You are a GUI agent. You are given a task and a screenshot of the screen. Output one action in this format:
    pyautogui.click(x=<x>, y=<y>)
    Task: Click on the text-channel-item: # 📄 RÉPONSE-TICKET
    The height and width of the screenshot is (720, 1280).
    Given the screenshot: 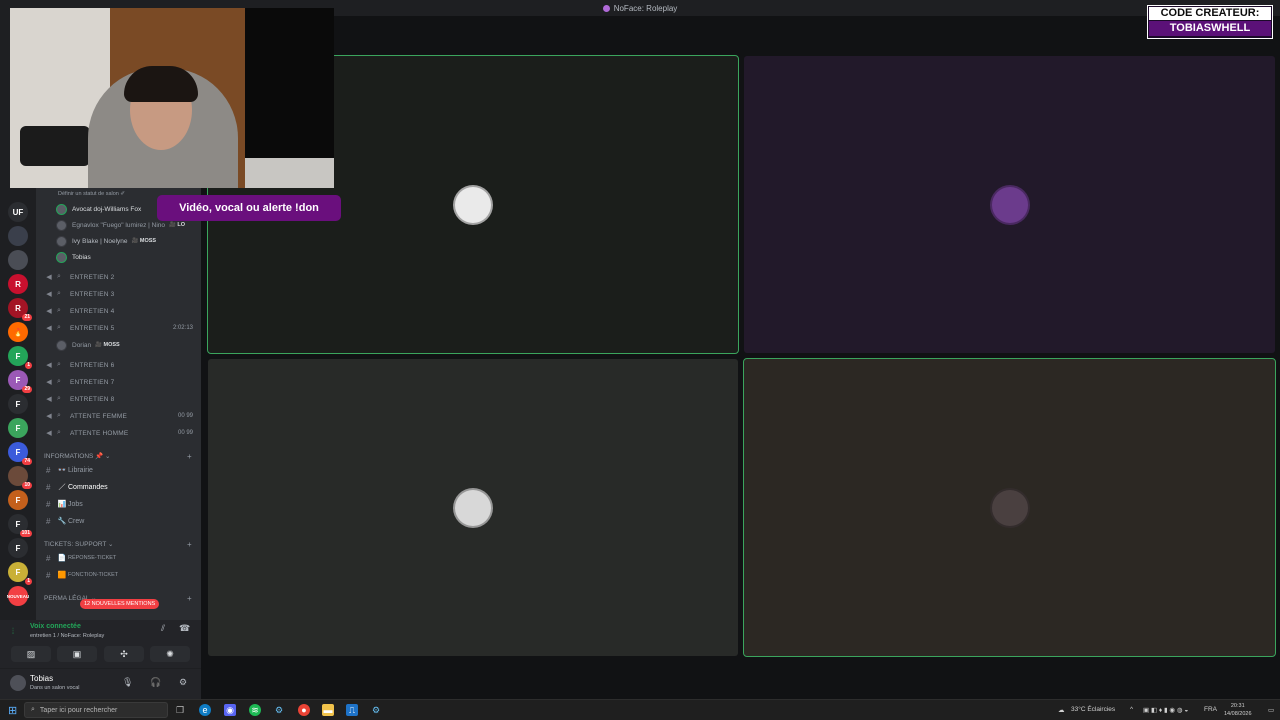 What is the action you would take?
    pyautogui.click(x=81, y=558)
    